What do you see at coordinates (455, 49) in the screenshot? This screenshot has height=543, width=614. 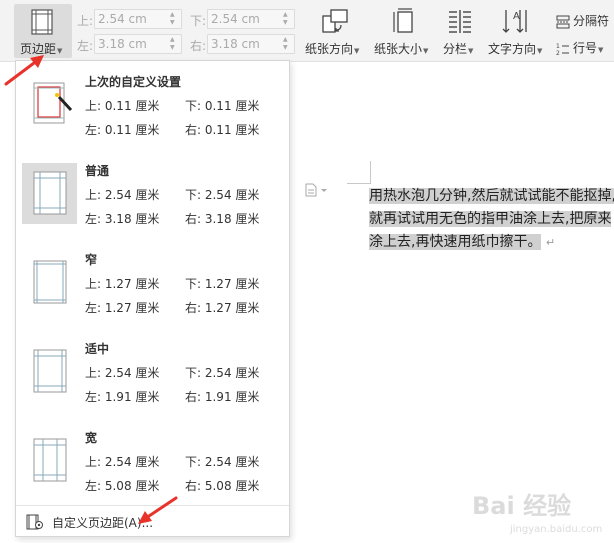 I see `columns-label: 分栏` at bounding box center [455, 49].